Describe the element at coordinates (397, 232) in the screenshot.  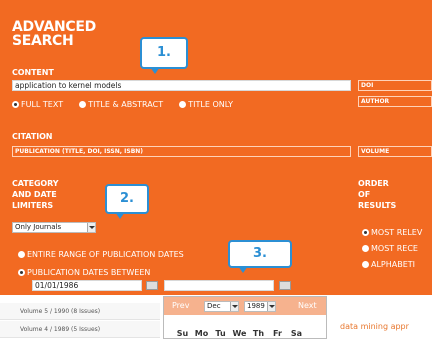
I see `radio-label-most-relevant: MOST RELEV` at that location.